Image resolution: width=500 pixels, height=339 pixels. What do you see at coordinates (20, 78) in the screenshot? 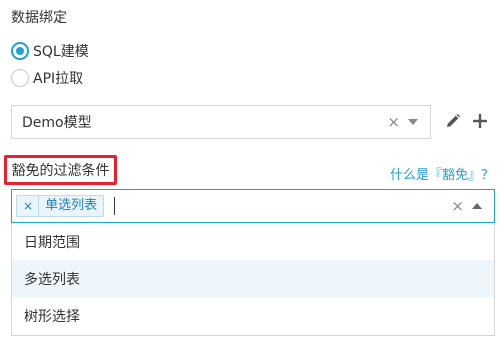
I see `radio-unchecked-icon` at bounding box center [20, 78].